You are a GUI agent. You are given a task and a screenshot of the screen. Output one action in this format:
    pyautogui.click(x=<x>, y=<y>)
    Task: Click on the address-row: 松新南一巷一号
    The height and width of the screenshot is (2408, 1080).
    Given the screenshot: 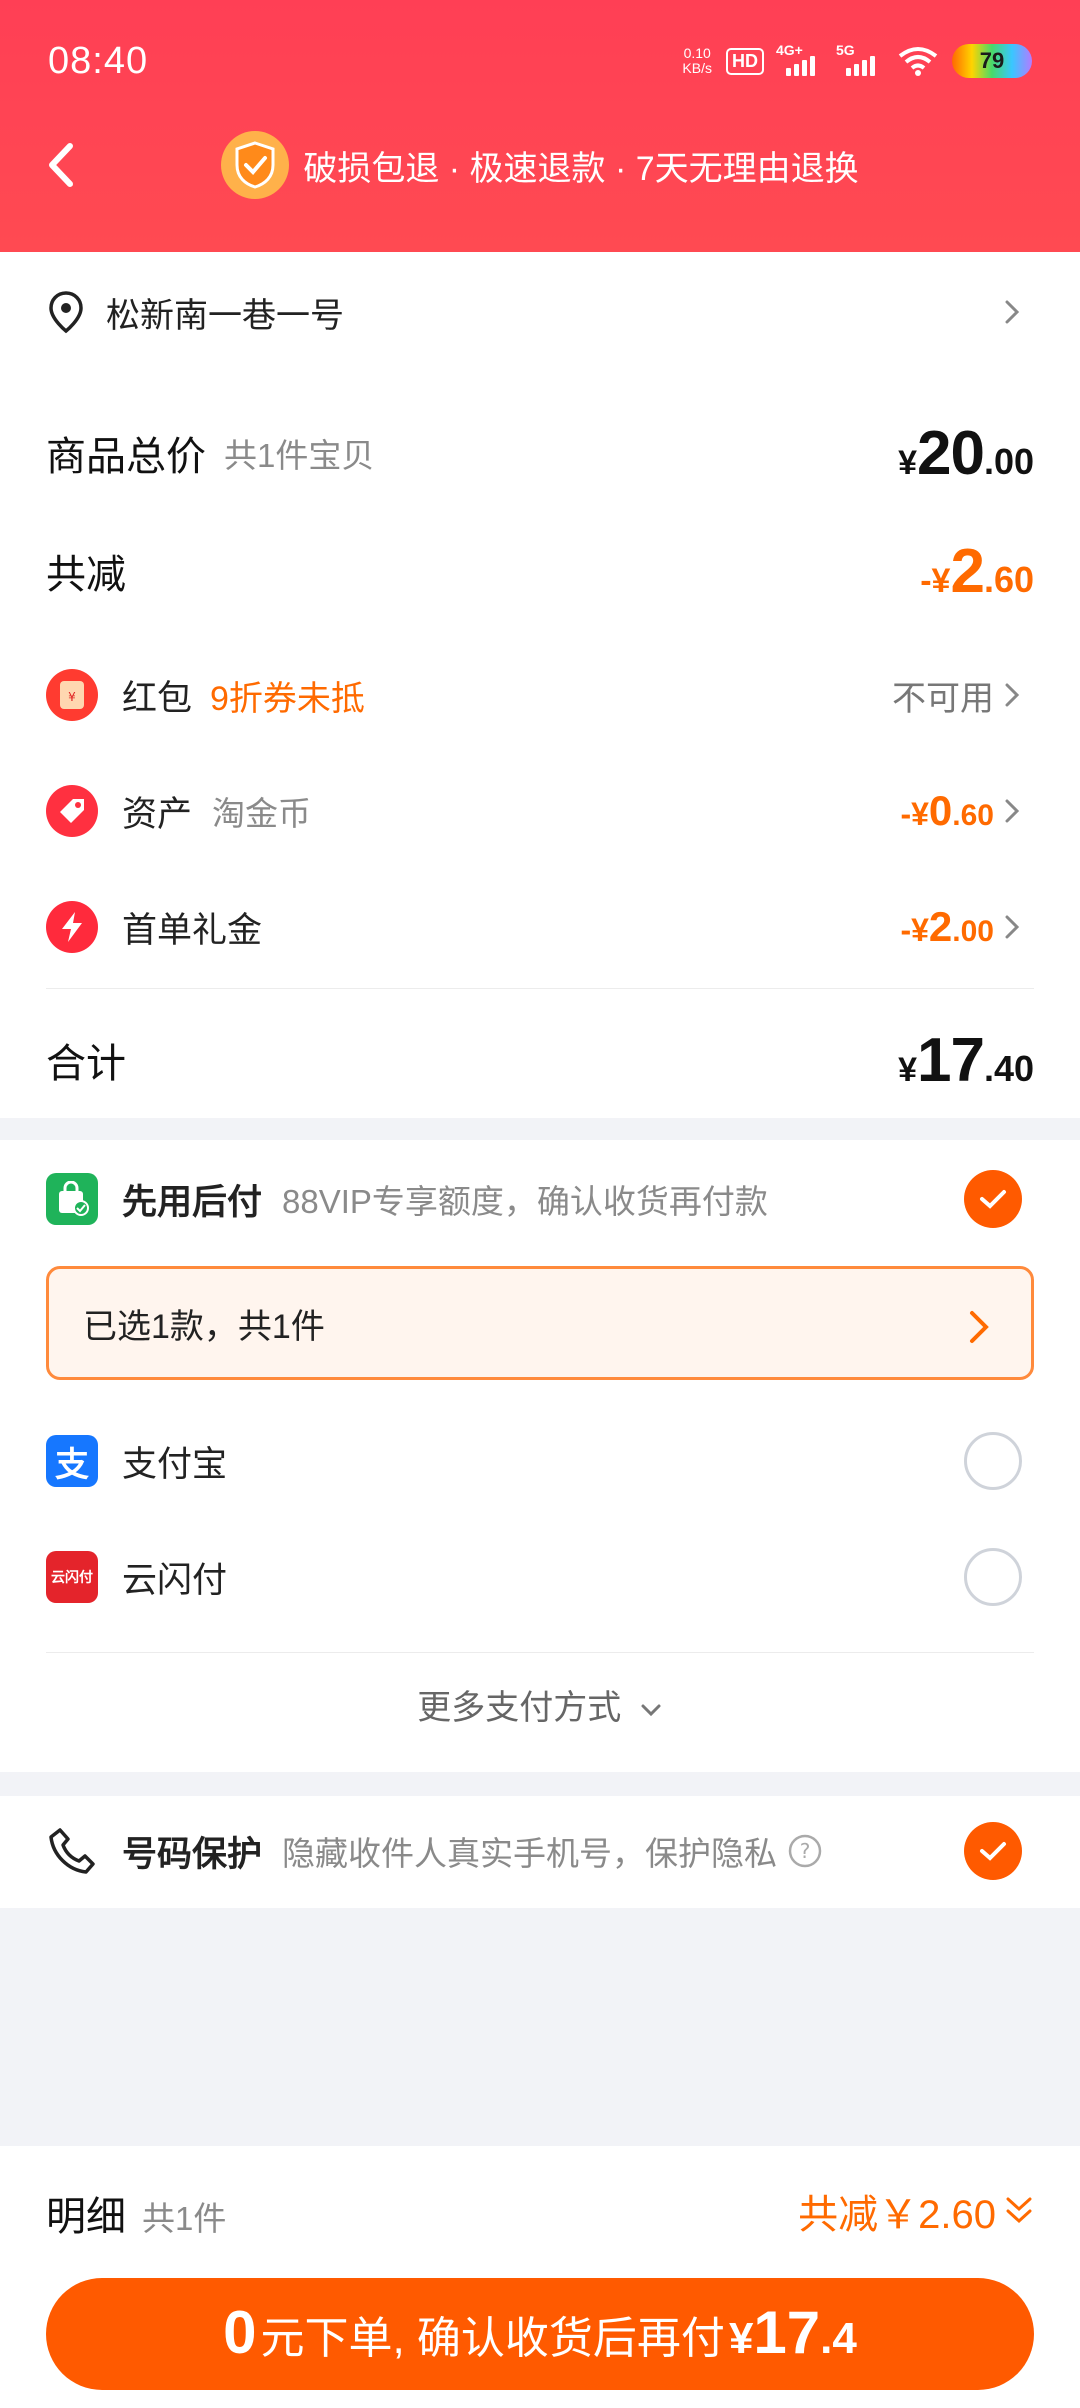 What is the action you would take?
    pyautogui.click(x=540, y=312)
    